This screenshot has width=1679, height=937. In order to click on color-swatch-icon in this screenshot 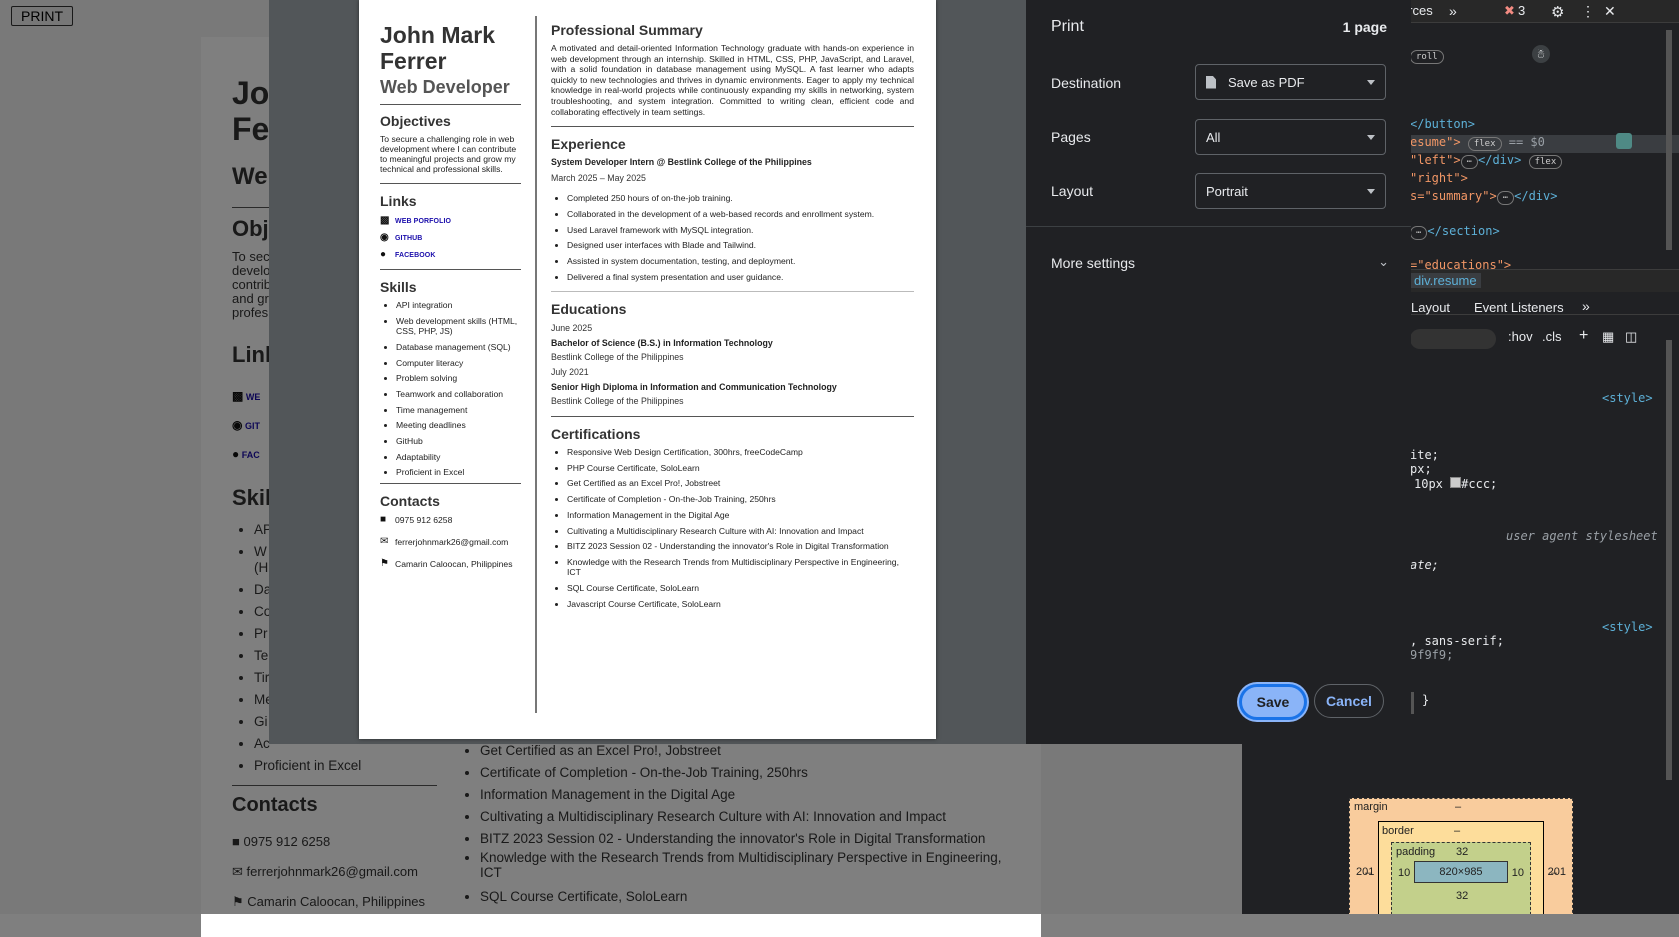, I will do `click(1456, 482)`.